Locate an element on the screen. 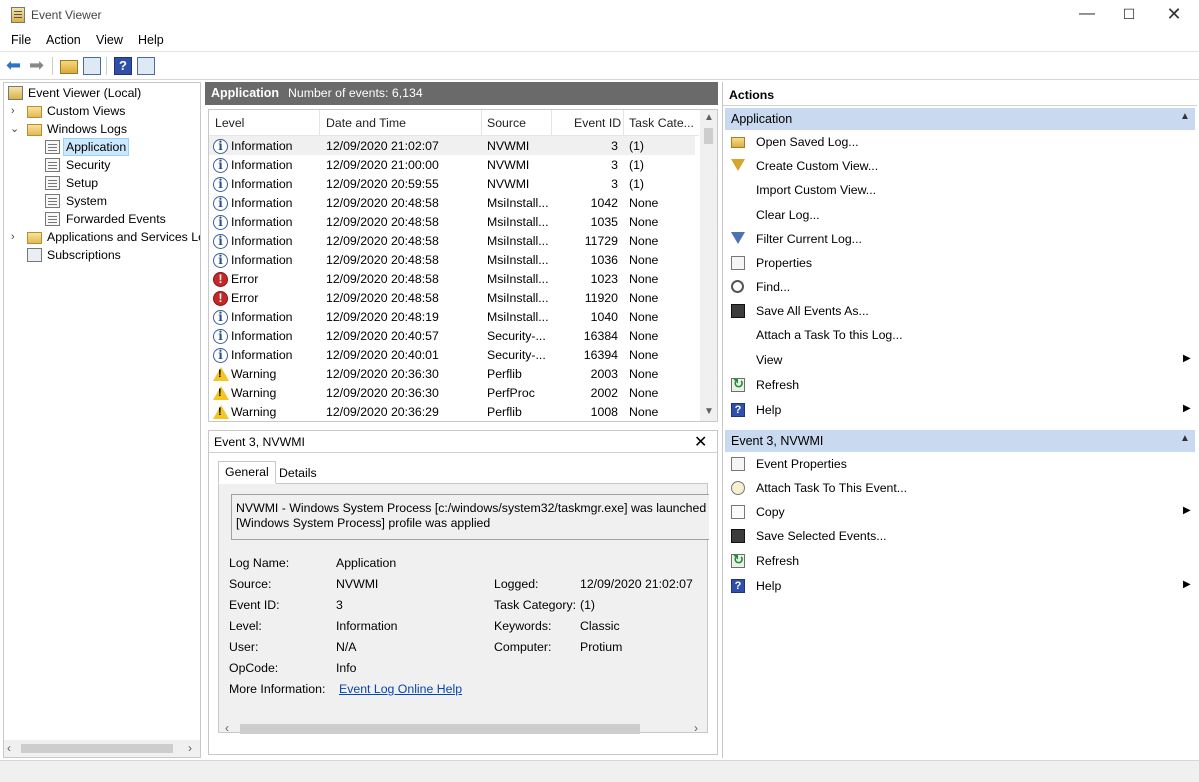 The image size is (1199, 782). maximize-button: ☐ is located at coordinates (1129, 15).